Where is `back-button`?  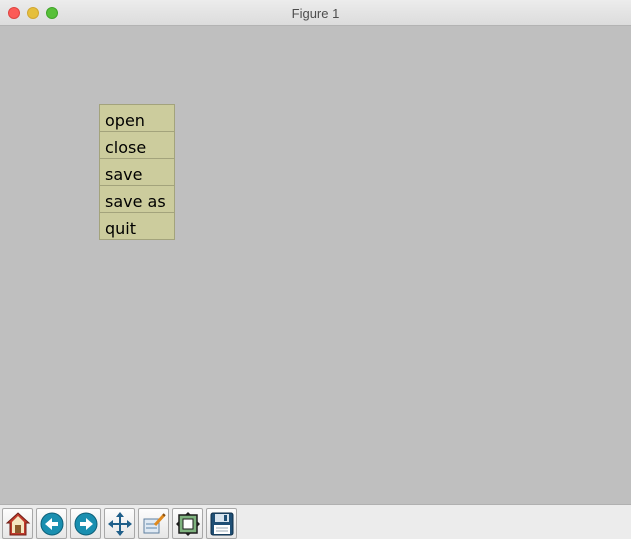 back-button is located at coordinates (51, 523).